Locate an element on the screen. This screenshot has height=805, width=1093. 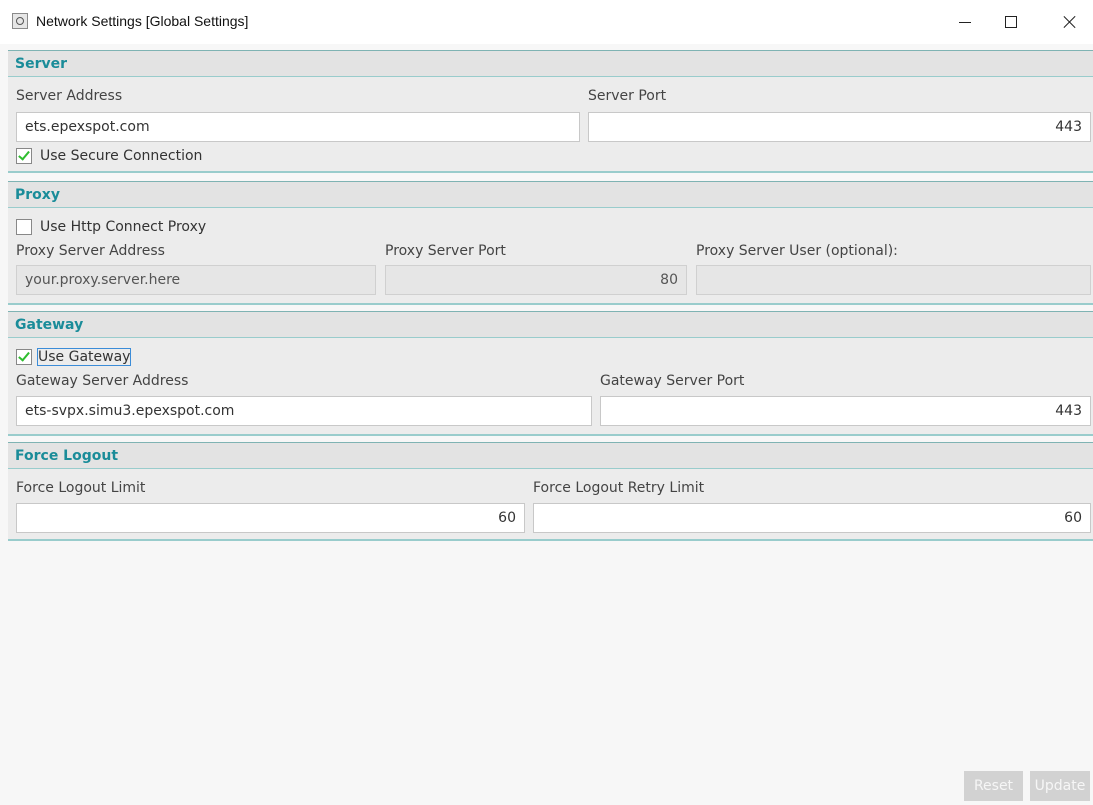
gateway-section-header: Gateway is located at coordinates (550, 325).